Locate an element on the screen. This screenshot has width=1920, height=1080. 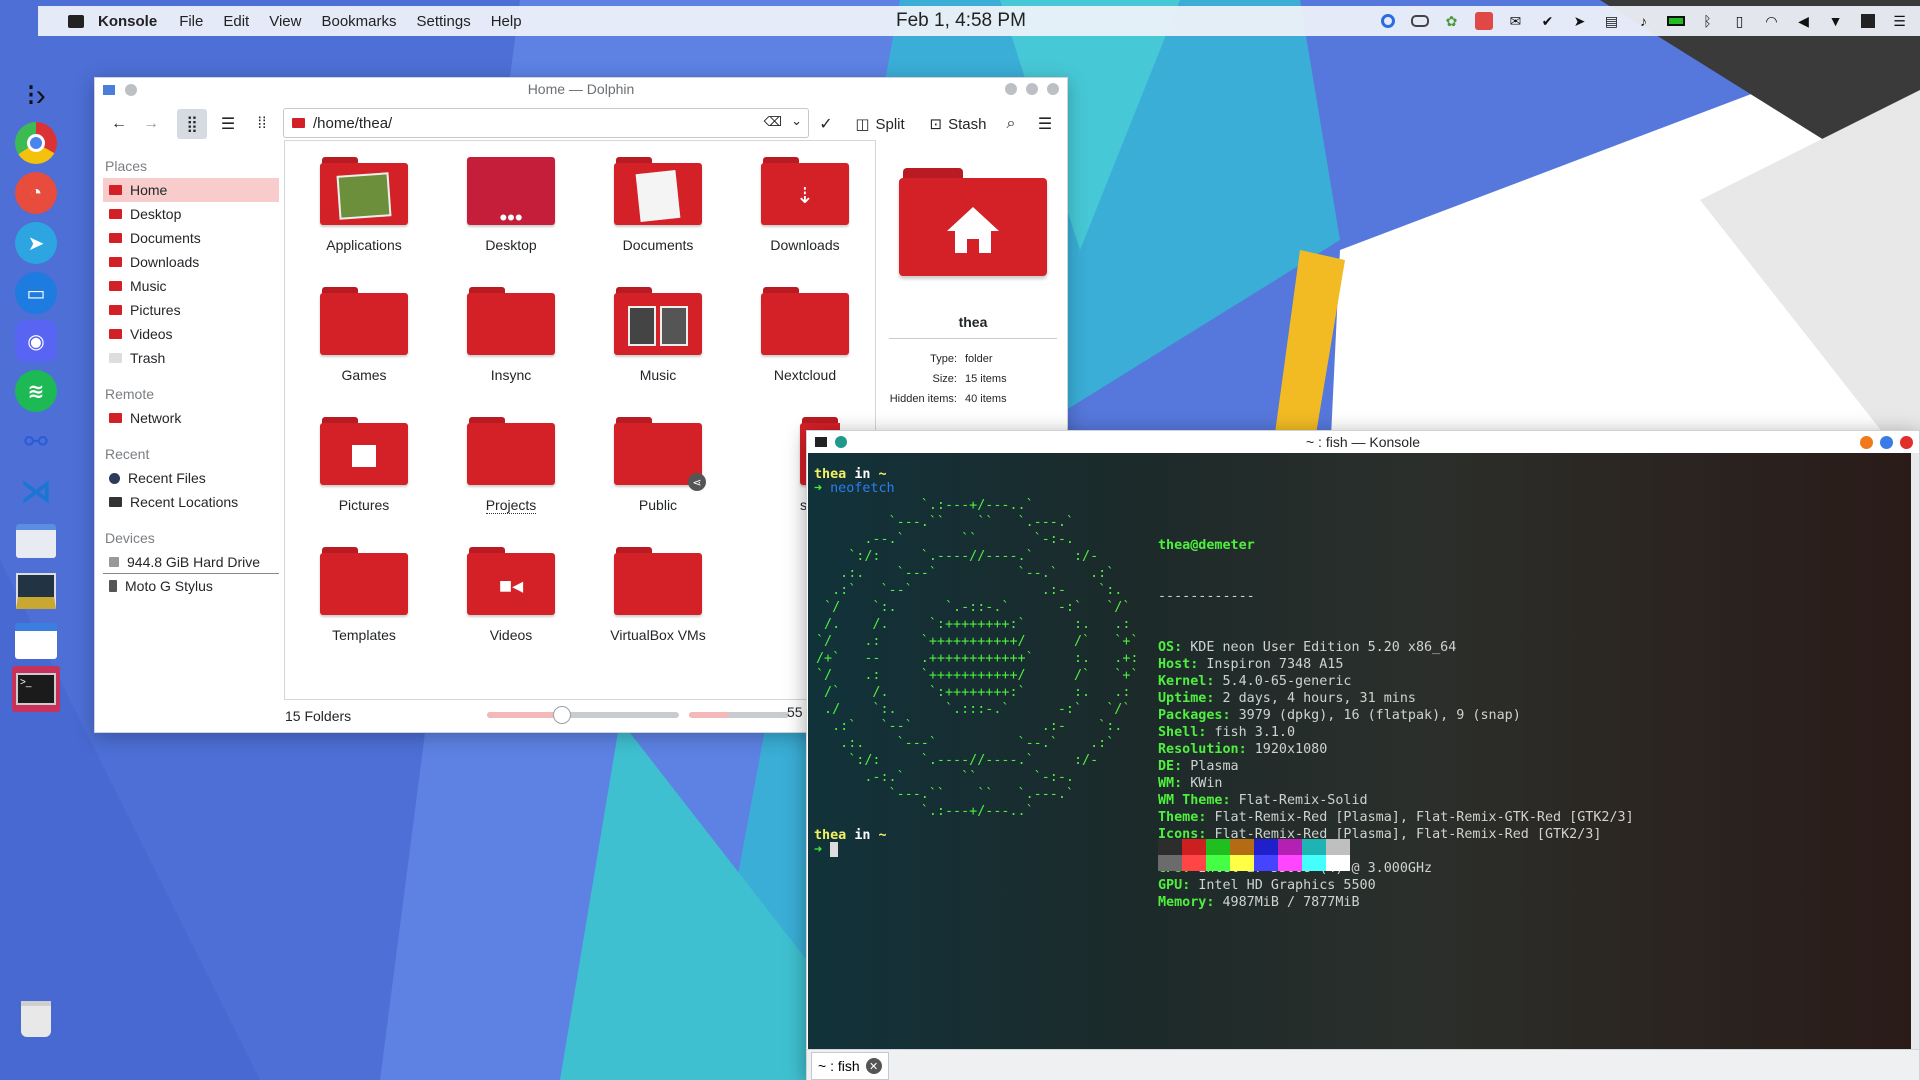
telegram-icon: ➤ is located at coordinates (36, 243).